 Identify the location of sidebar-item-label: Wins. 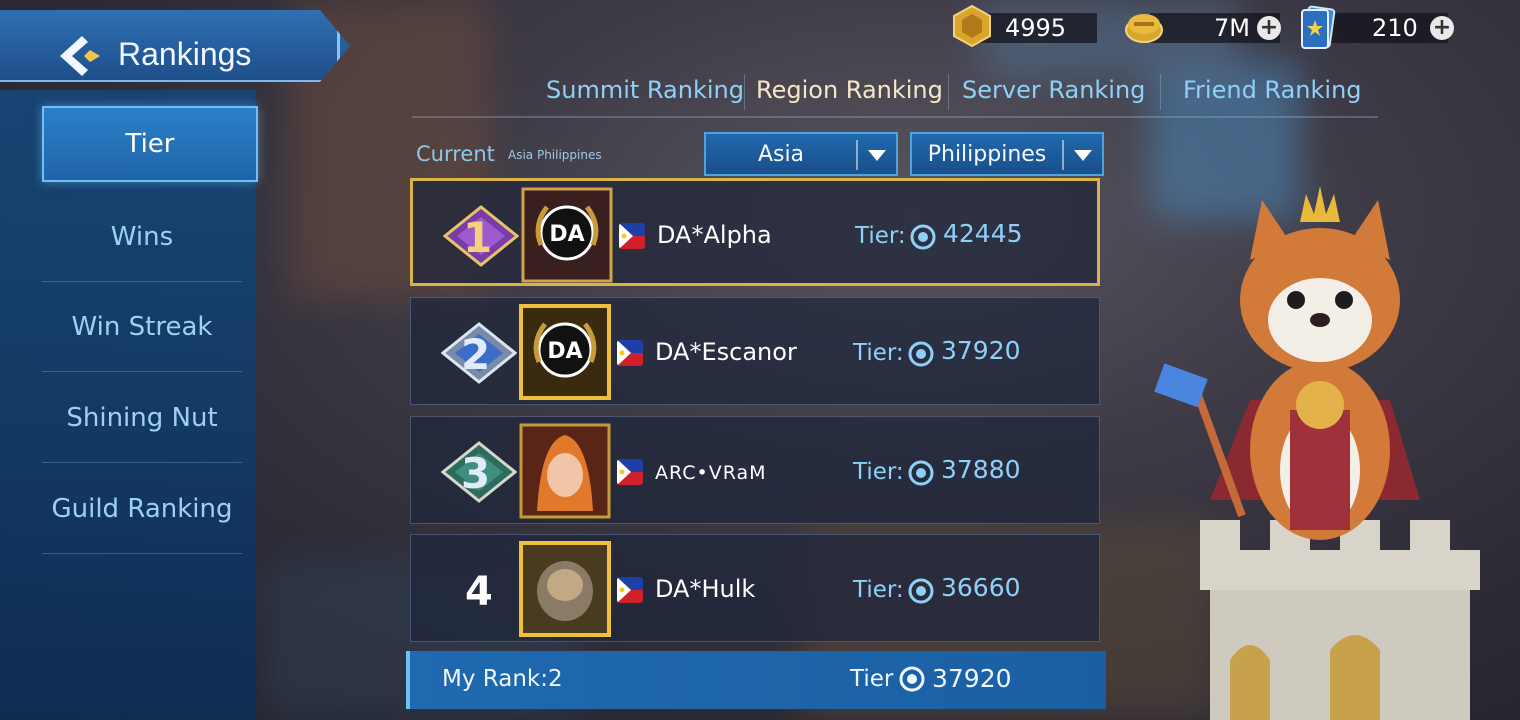
(142, 236).